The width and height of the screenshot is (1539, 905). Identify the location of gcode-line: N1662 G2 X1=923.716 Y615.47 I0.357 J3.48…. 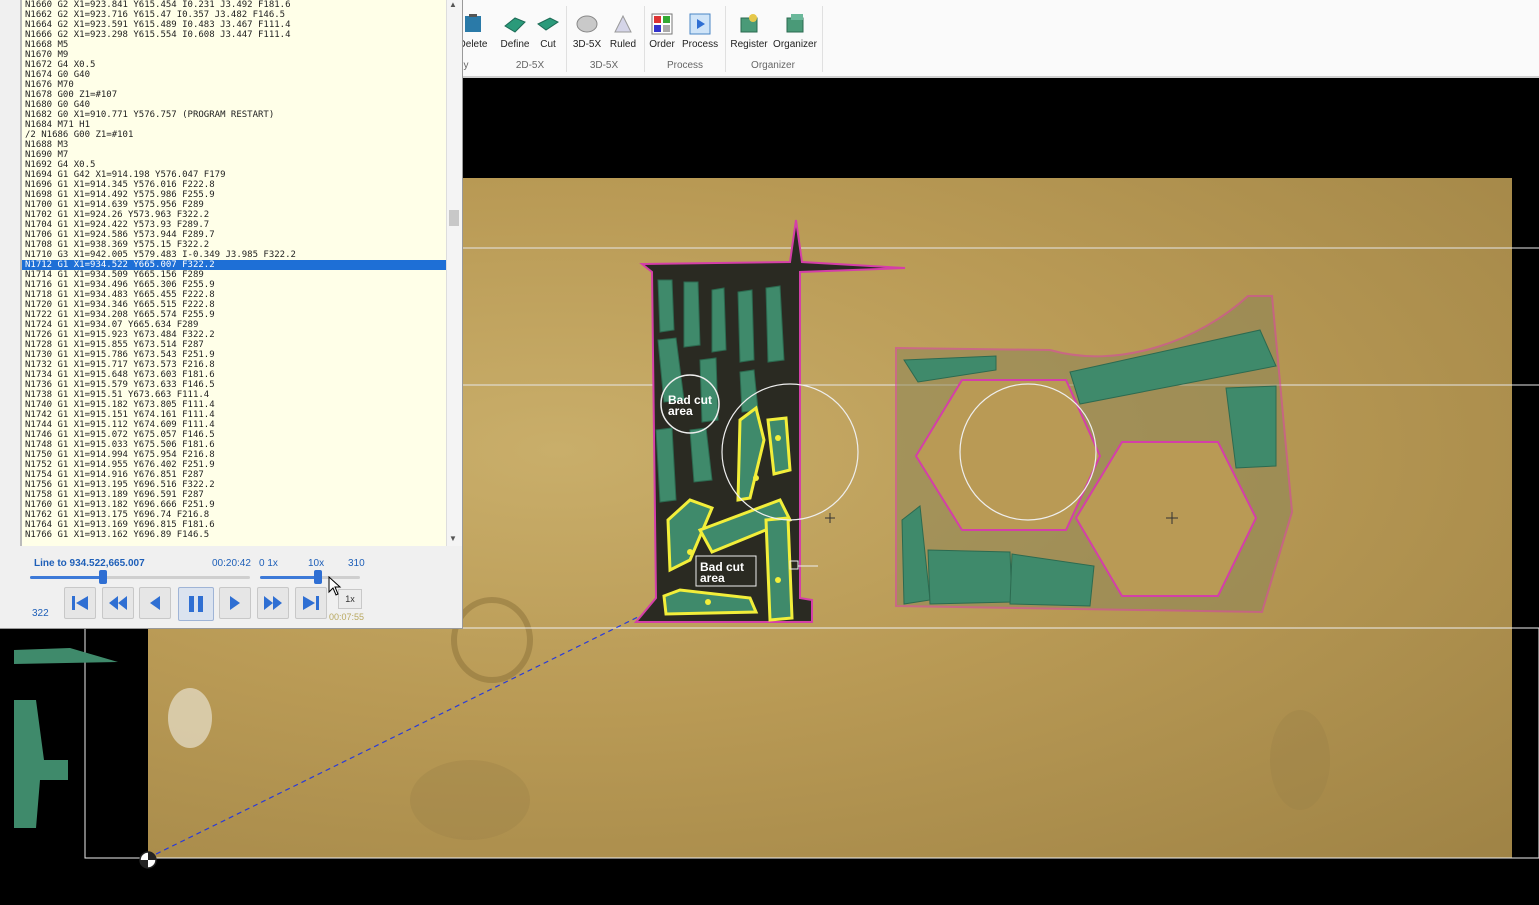
(235, 15).